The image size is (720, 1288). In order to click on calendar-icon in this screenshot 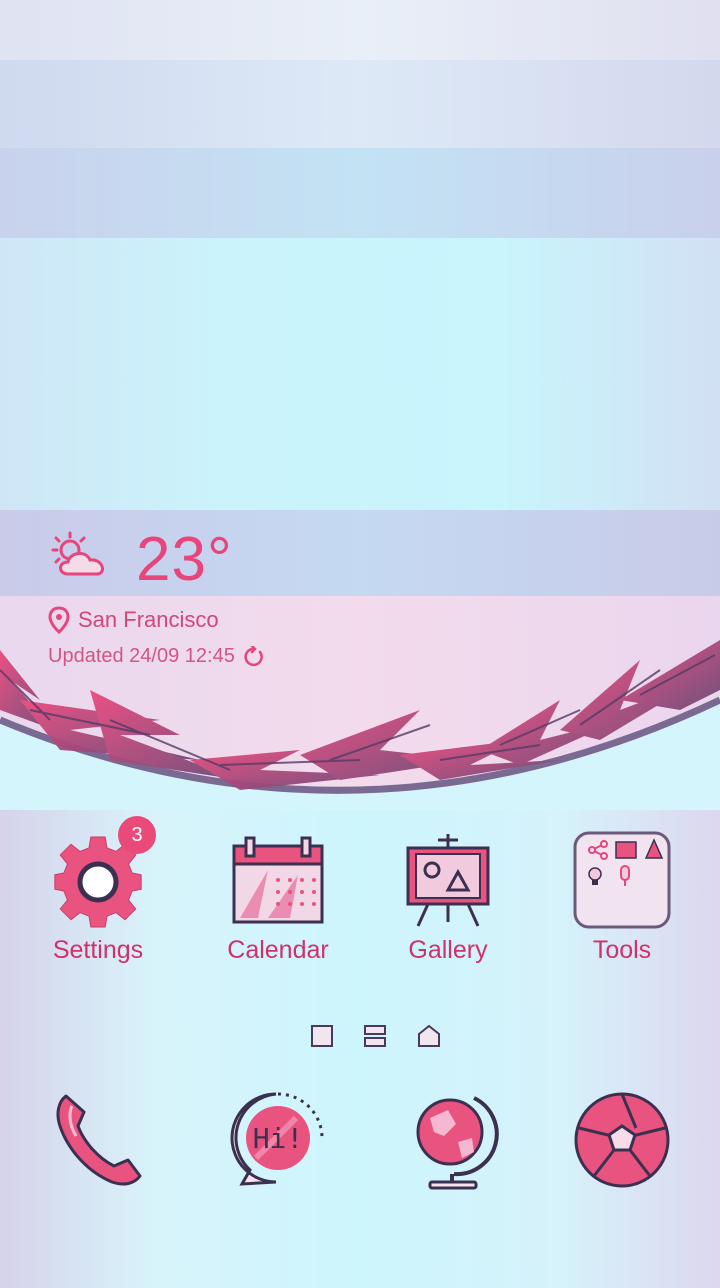, I will do `click(278, 880)`.